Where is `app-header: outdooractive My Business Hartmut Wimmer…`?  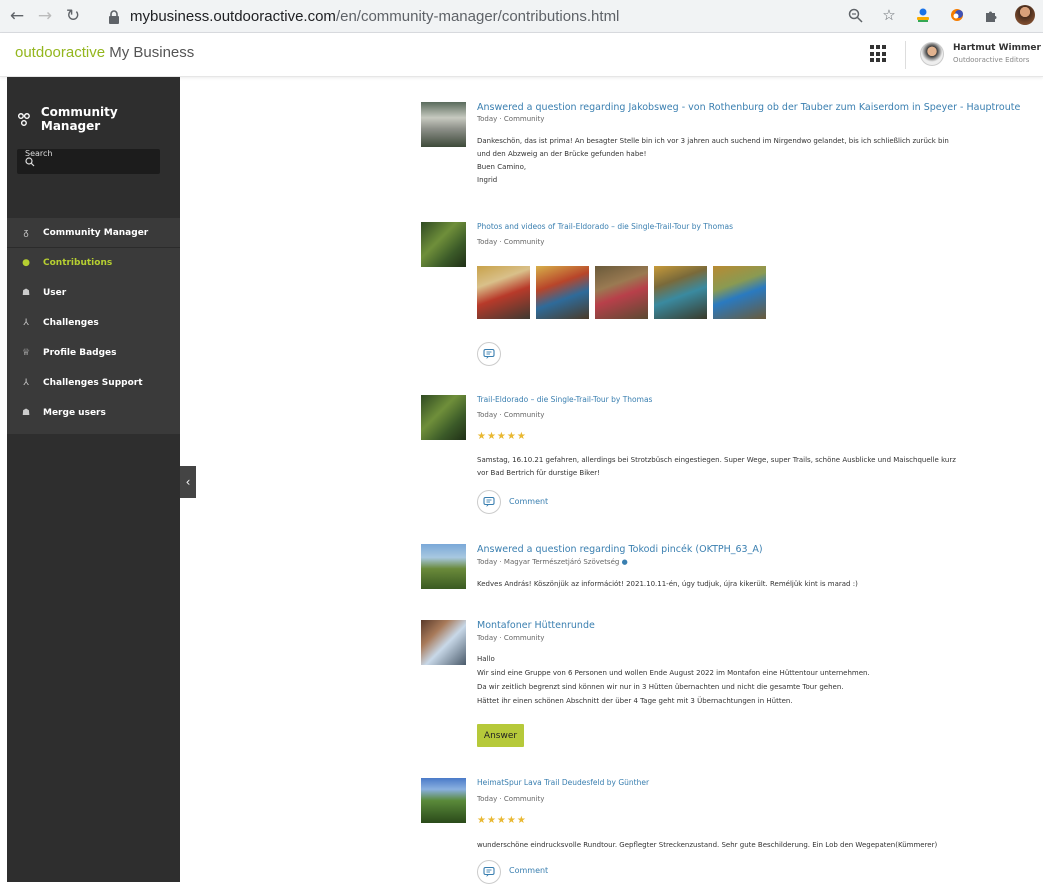
app-header: outdooractive My Business Hartmut Wimmer… is located at coordinates (521, 55).